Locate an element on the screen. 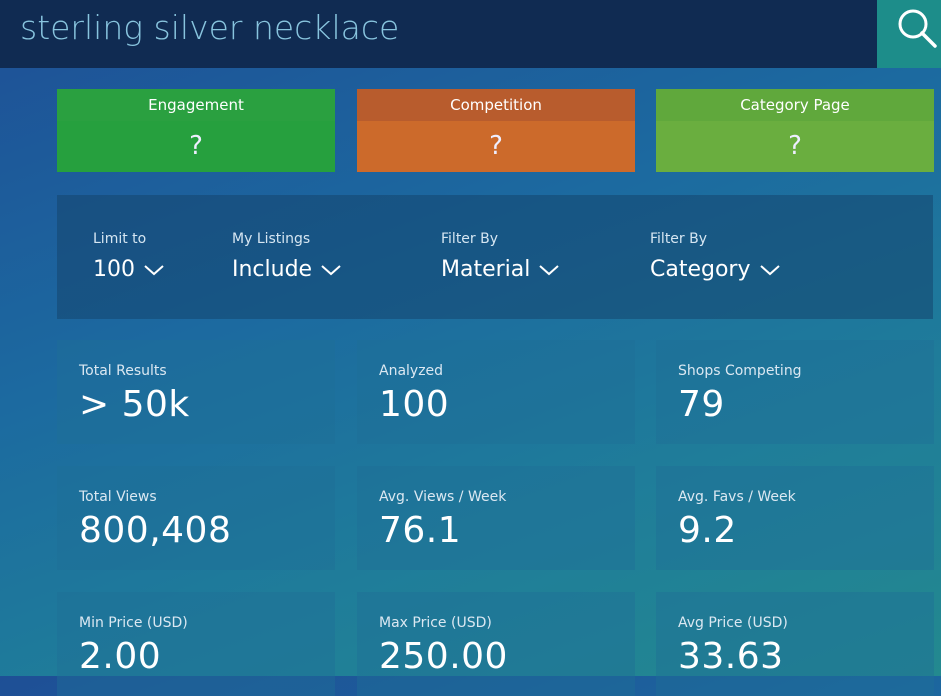 The image size is (941, 696). limit-filter: Limit to 100 is located at coordinates (129, 256).